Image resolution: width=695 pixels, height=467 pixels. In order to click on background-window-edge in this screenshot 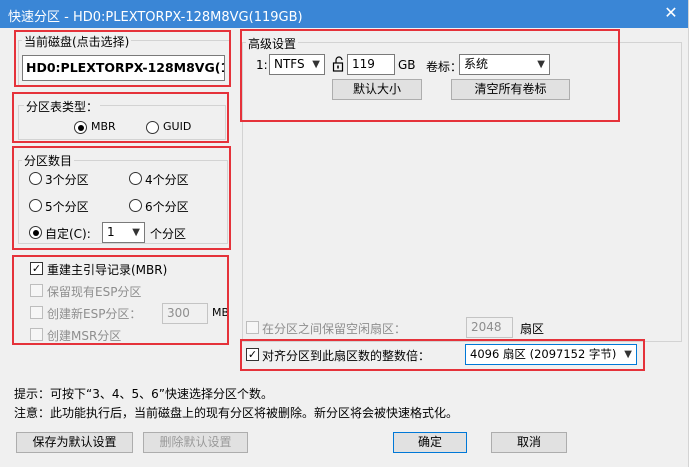, I will do `click(691, 233)`.